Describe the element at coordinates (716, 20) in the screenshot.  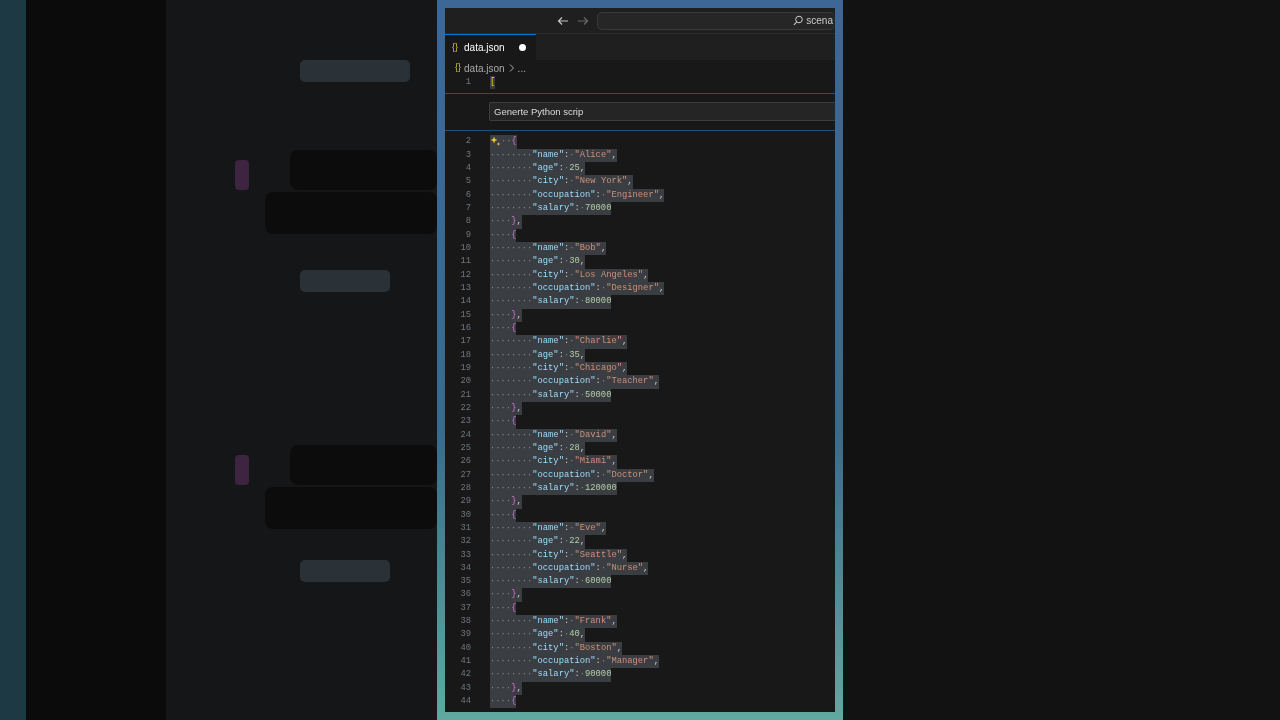
I see `search-field: scena` at that location.